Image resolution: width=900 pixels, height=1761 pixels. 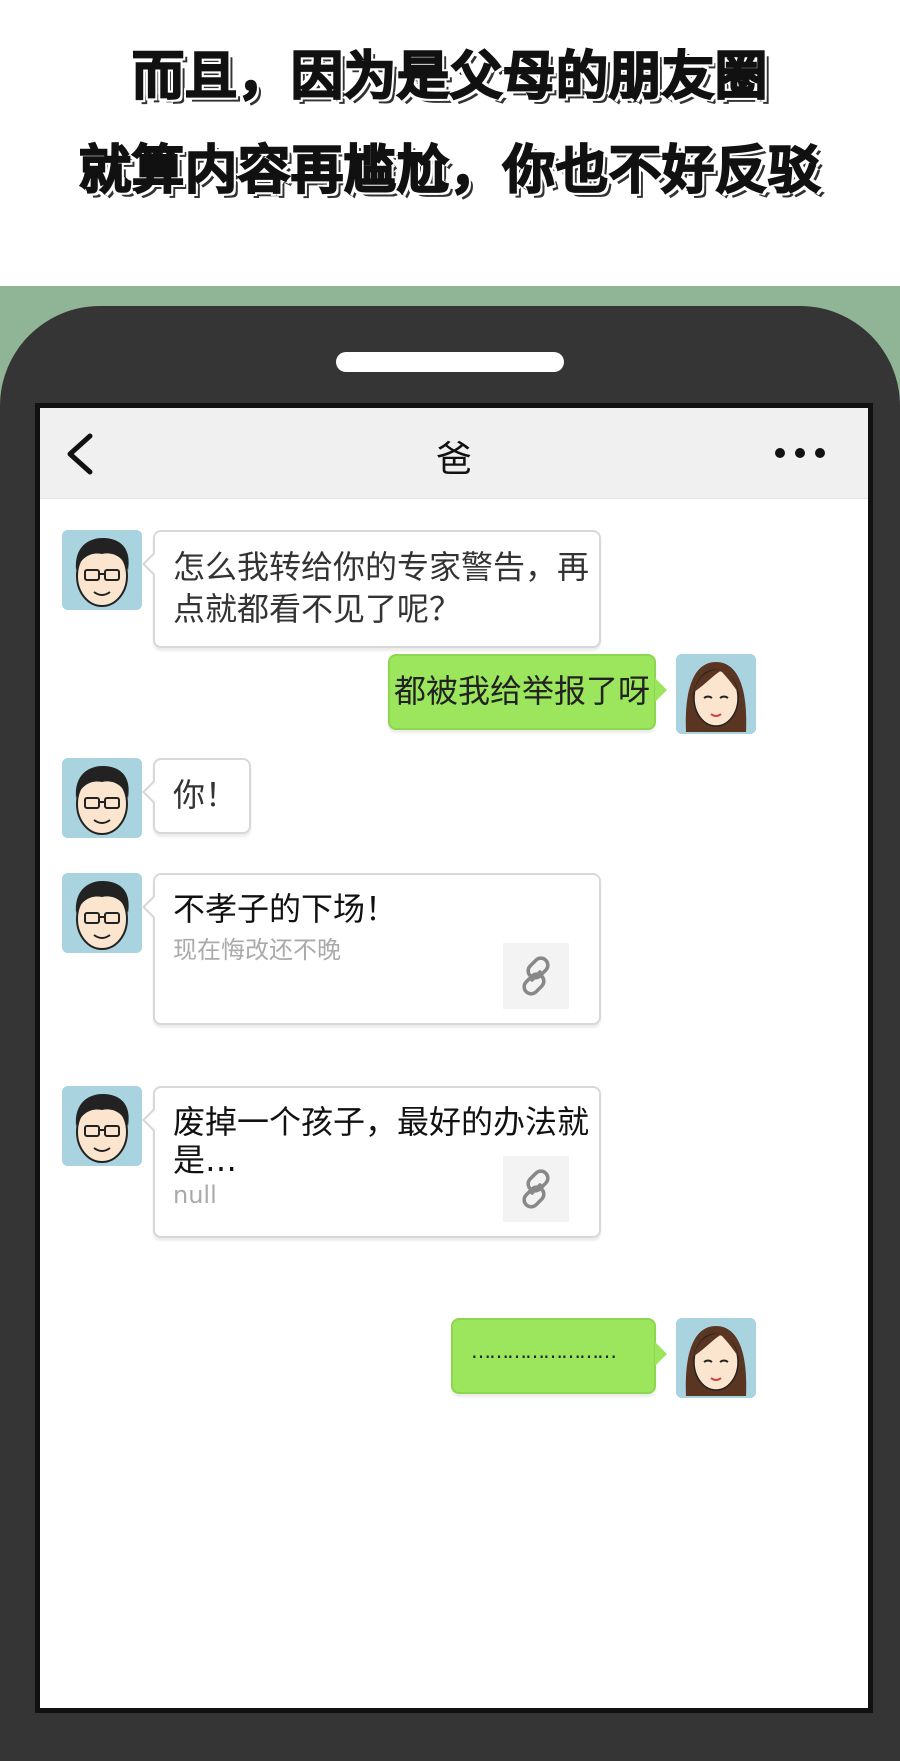 What do you see at coordinates (800, 453) in the screenshot?
I see `ellipsis-icon` at bounding box center [800, 453].